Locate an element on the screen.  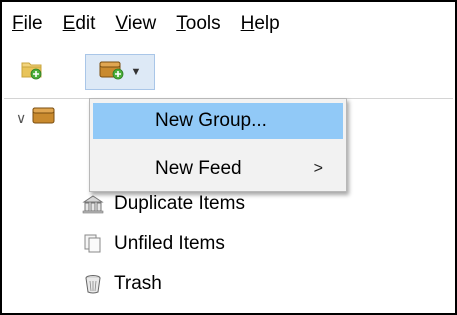
library-icon is located at coordinates (44, 118).